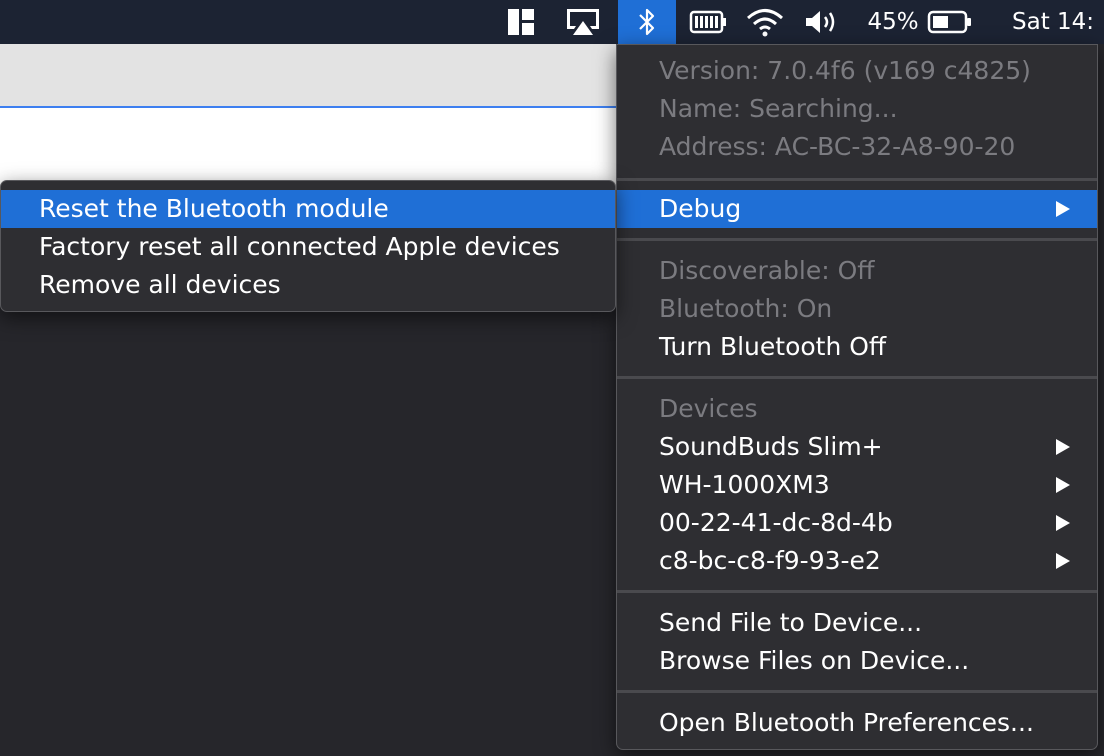 Image resolution: width=1104 pixels, height=756 pixels. Describe the element at coordinates (521, 22) in the screenshot. I see `split-view-icon` at that location.